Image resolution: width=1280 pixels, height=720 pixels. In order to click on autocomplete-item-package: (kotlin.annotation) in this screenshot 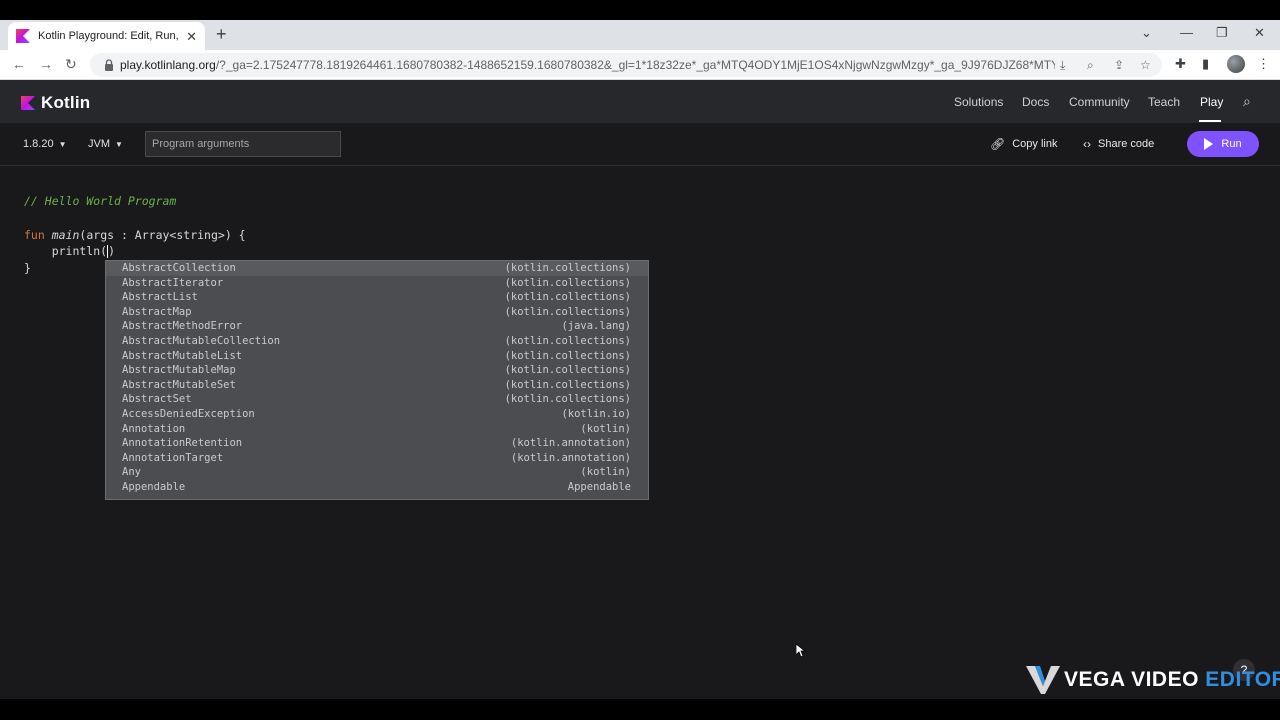, I will do `click(570, 457)`.